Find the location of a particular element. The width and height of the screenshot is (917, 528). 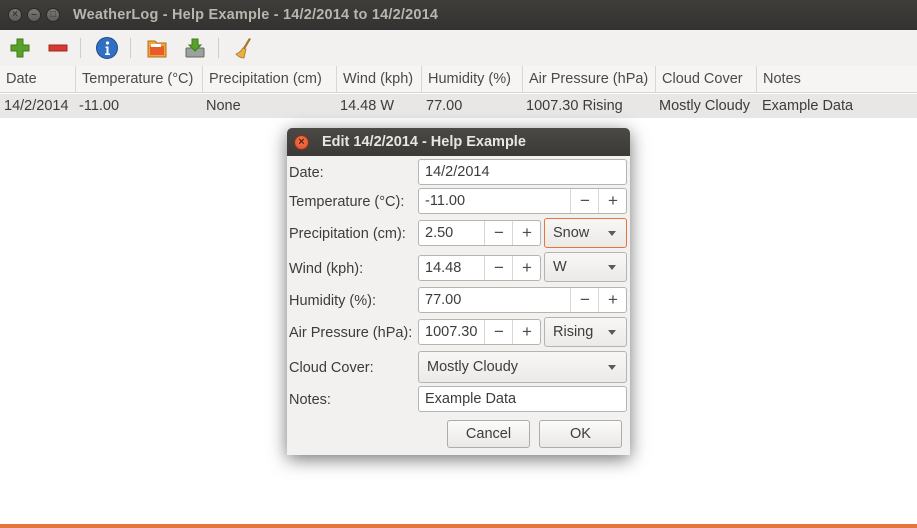

close-window-icon: × is located at coordinates (15, 15).